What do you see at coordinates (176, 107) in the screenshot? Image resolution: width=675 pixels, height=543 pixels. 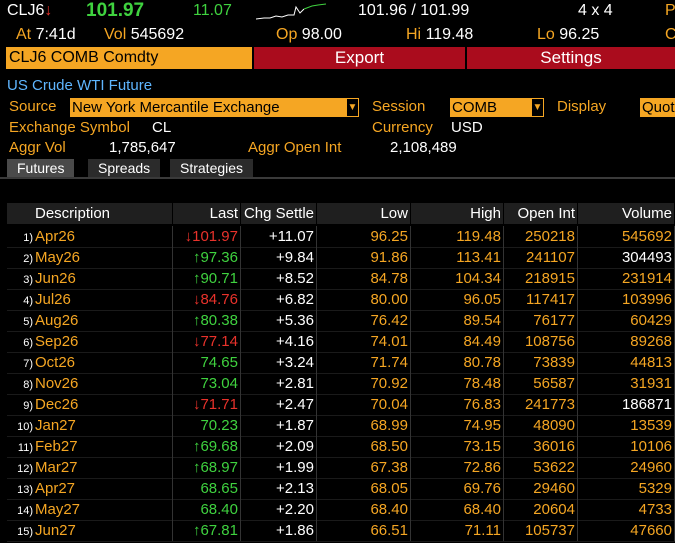 I see `source-value: New York Mercantile Exchange` at bounding box center [176, 107].